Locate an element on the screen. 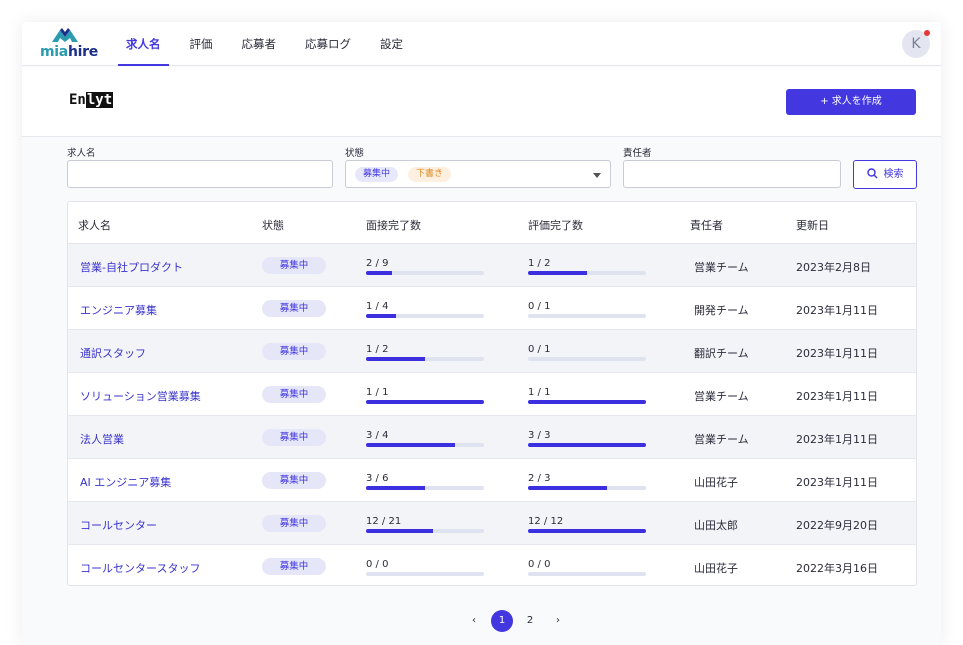 This screenshot has height=645, width=963. search-button: 検索 is located at coordinates (885, 174).